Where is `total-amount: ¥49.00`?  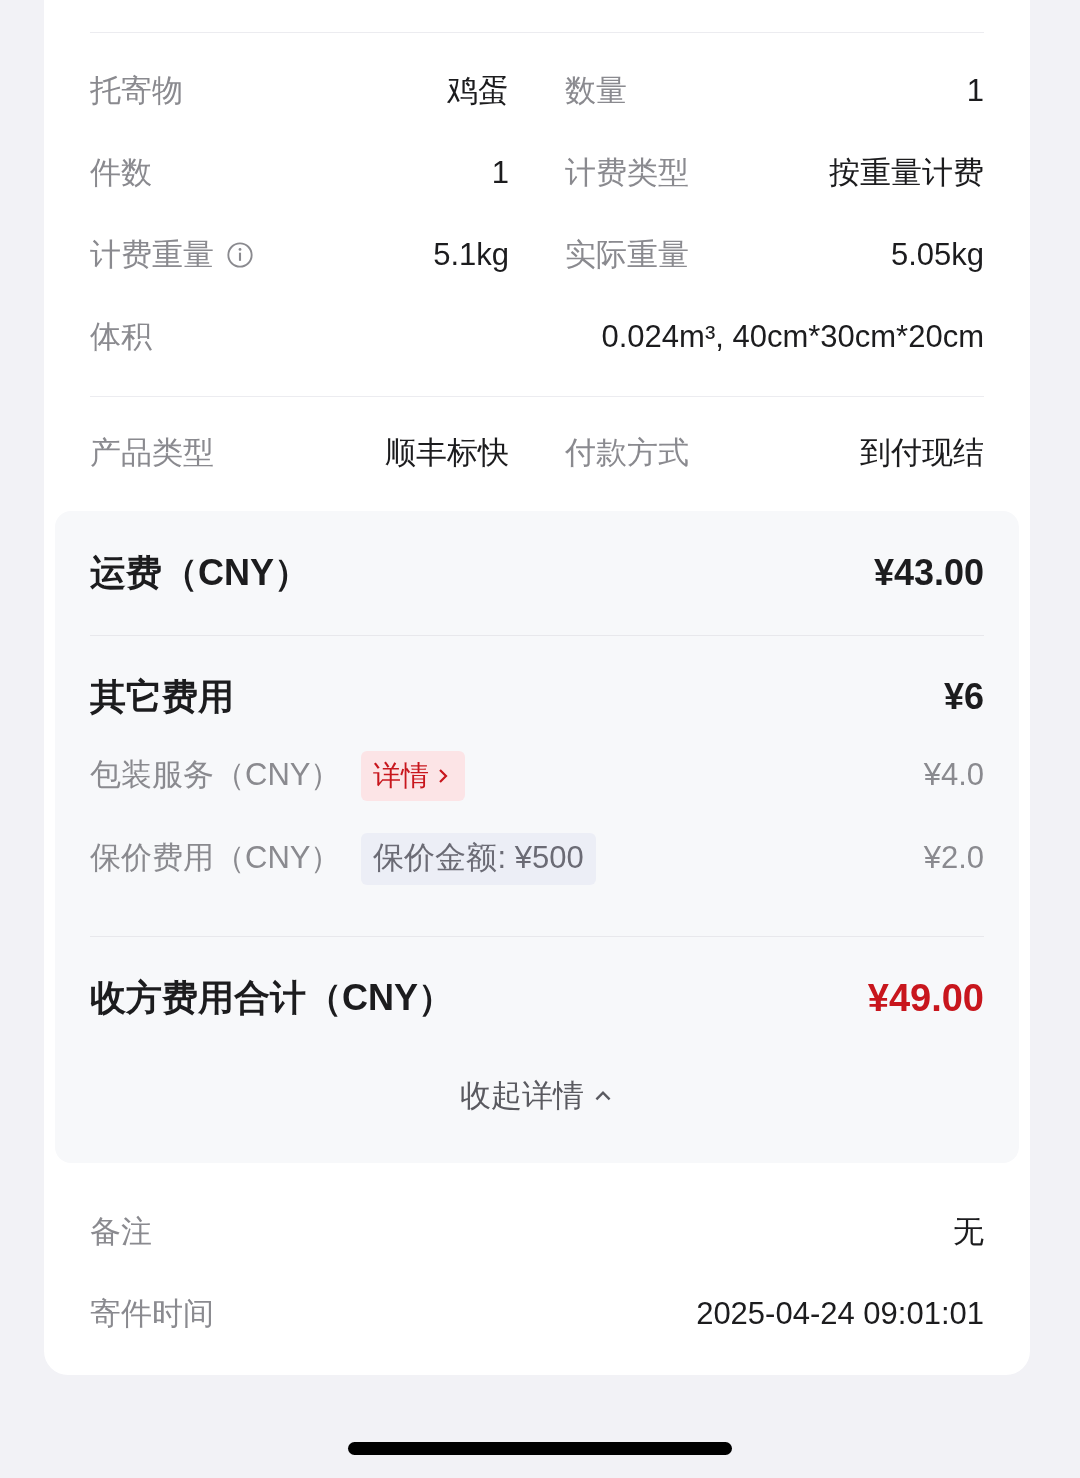 total-amount: ¥49.00 is located at coordinates (925, 998).